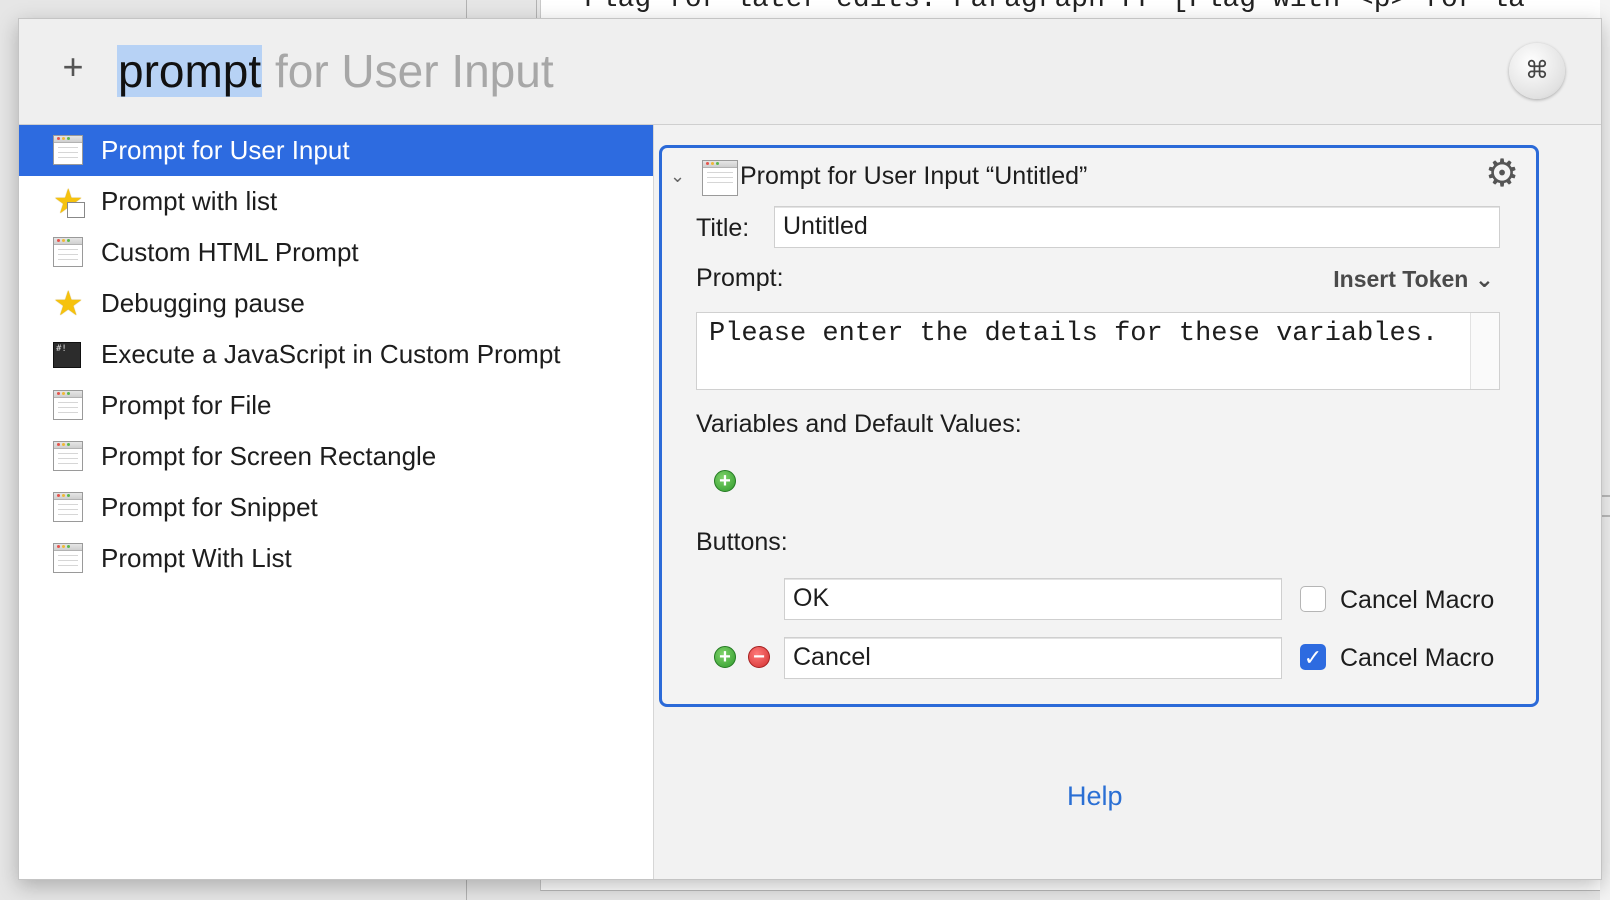 The image size is (1610, 900). I want to click on list-item: ★ Prompt with list, so click(336, 201).